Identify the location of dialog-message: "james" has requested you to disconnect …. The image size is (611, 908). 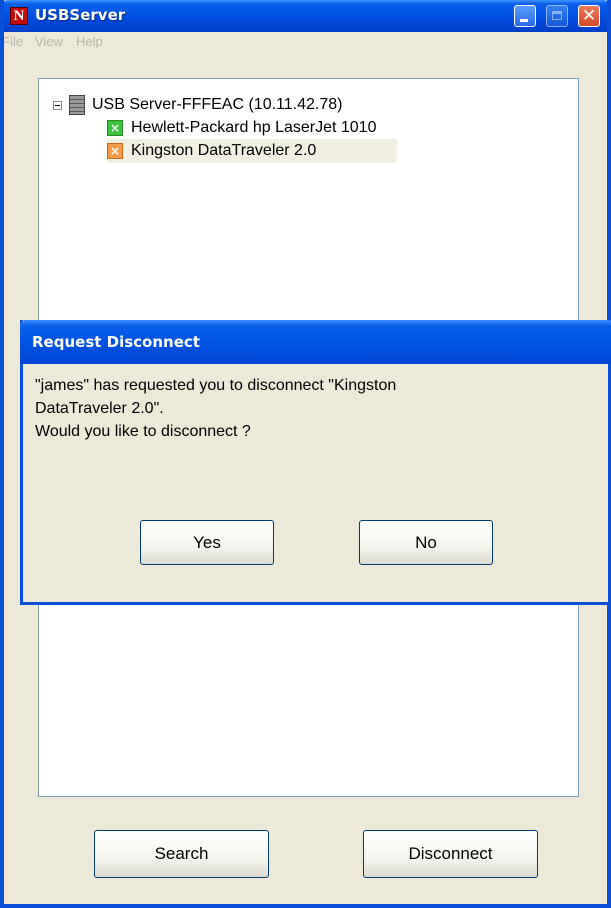
(295, 408).